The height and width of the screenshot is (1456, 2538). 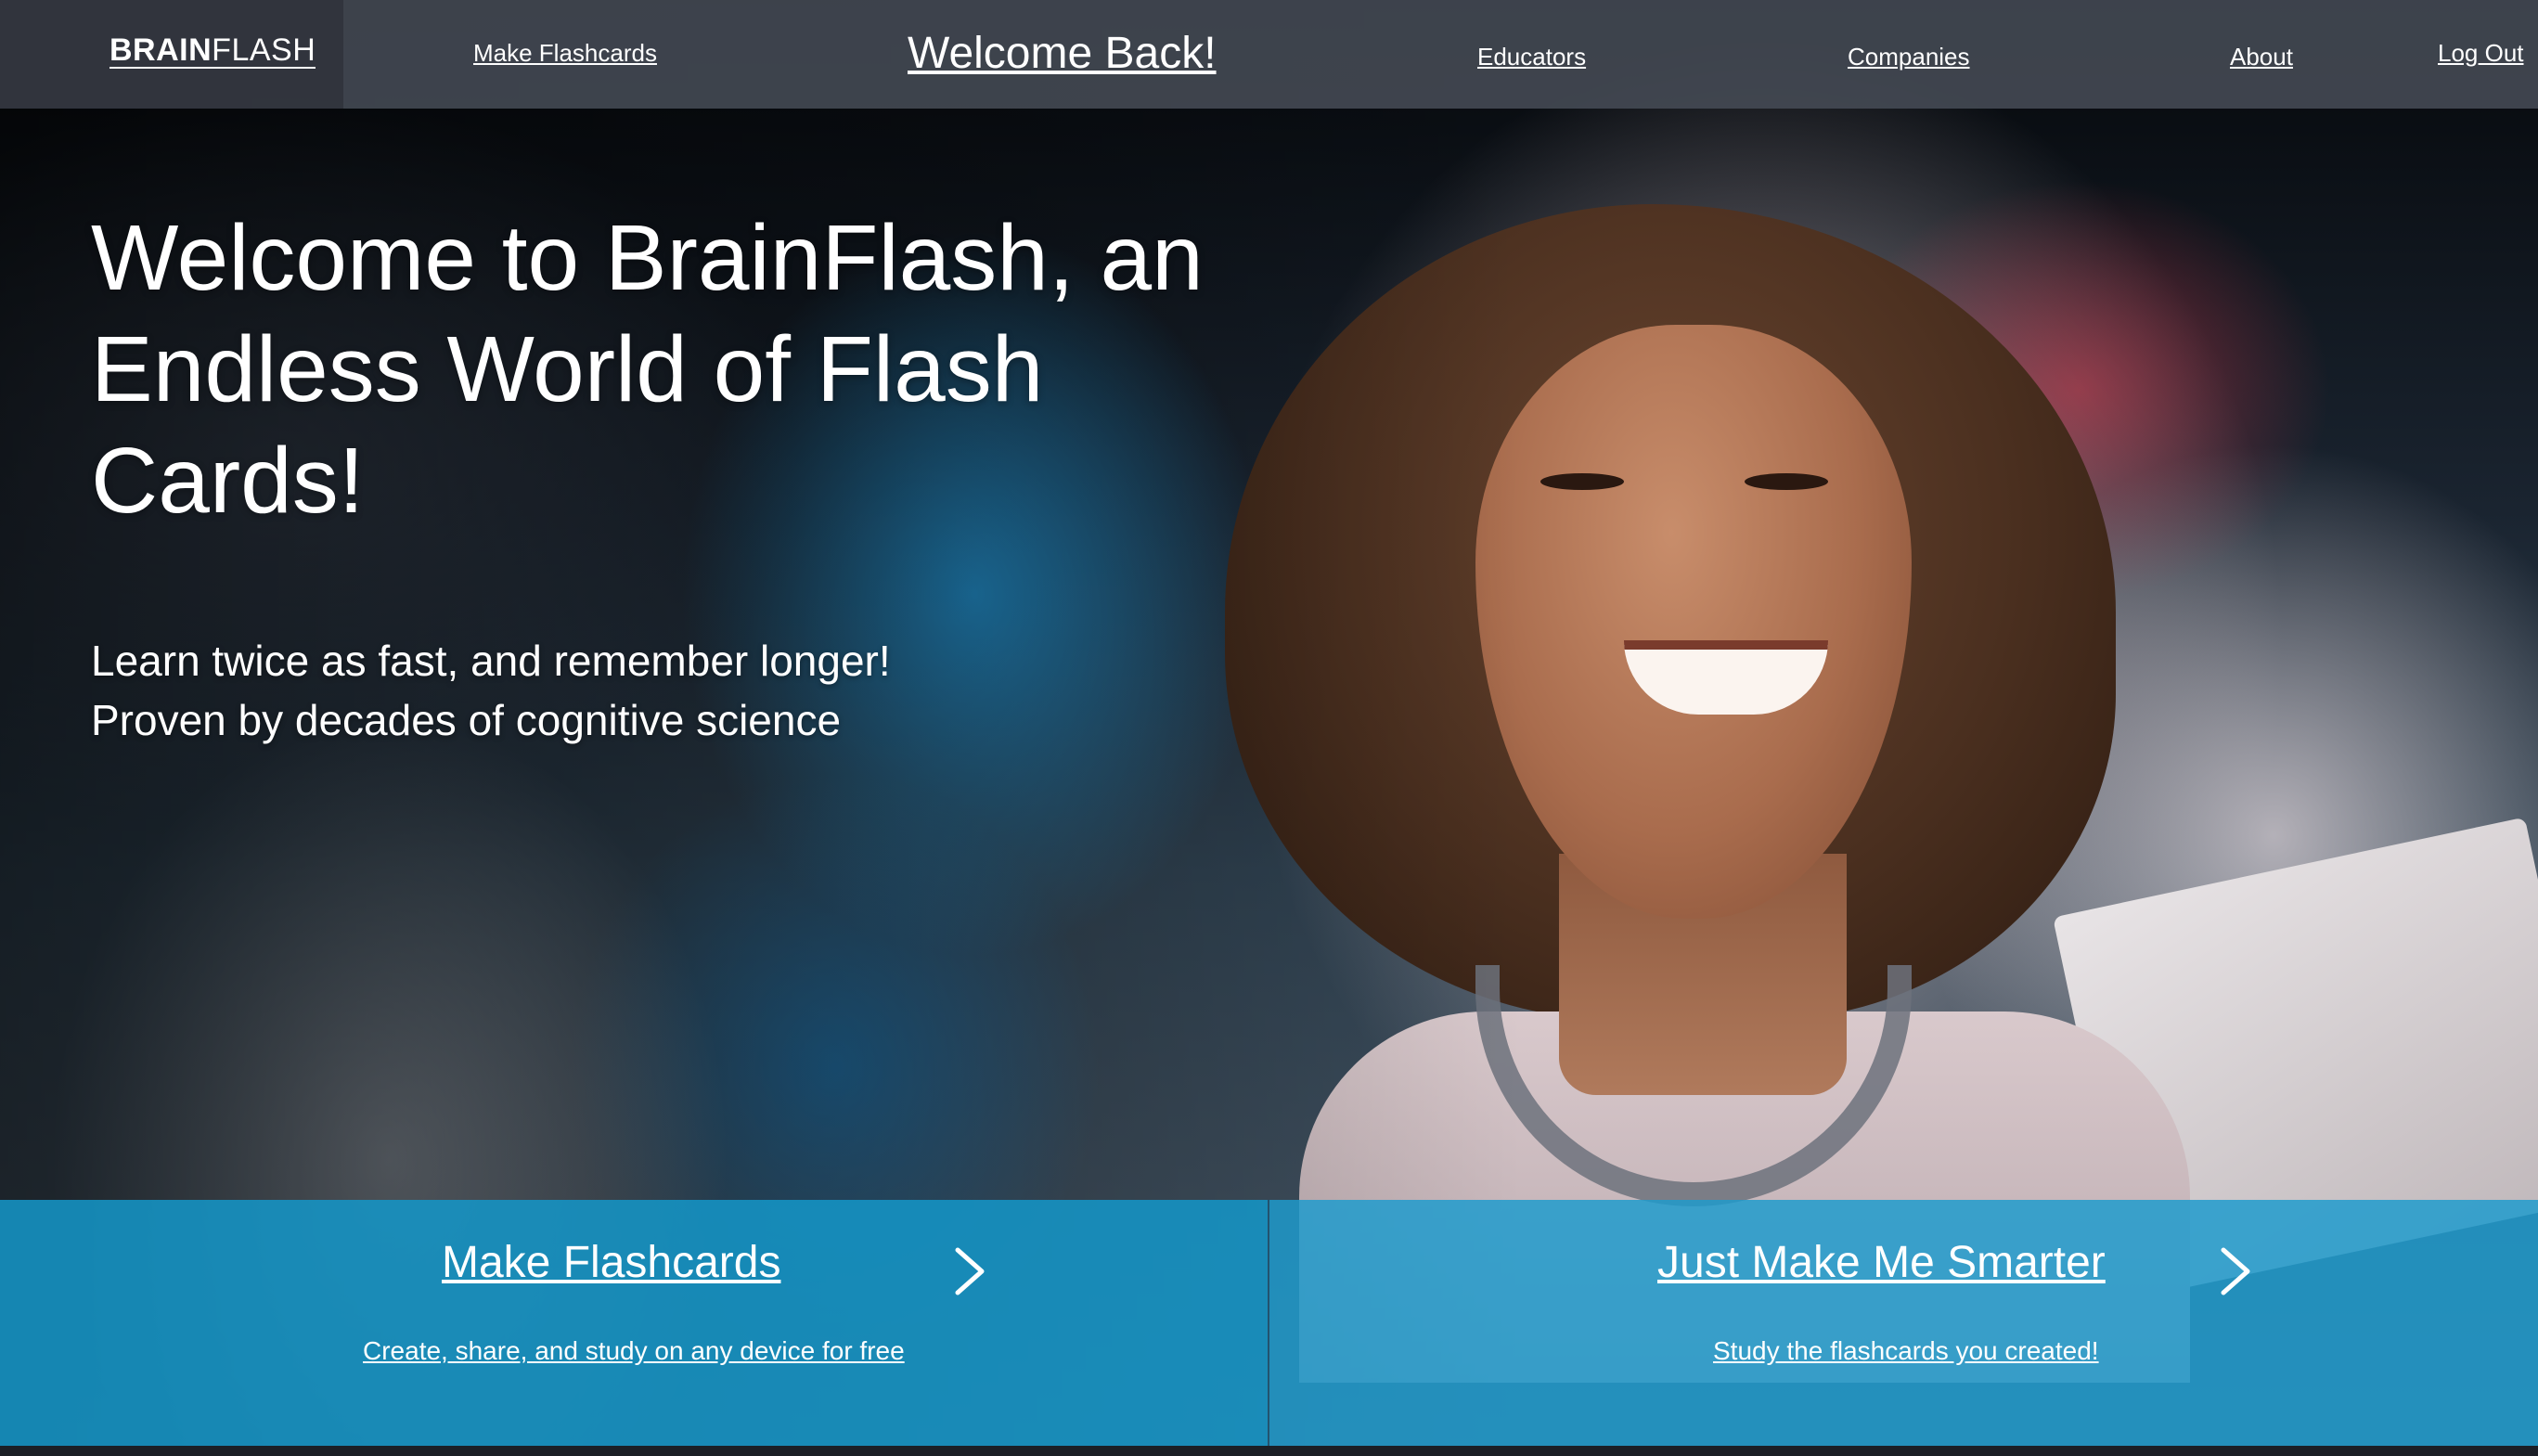 I want to click on nav-make-flashcards-link: Make Flashcards, so click(x=565, y=53).